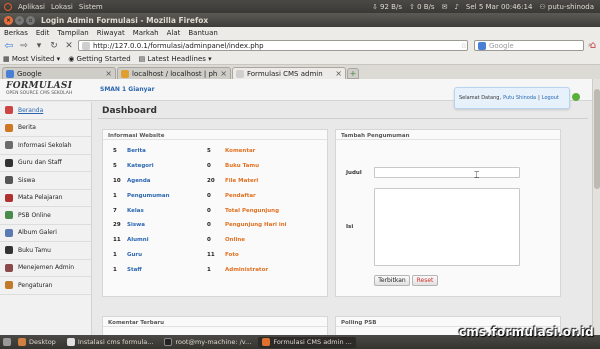  Describe the element at coordinates (45, 146) in the screenshot. I see `sidebar-item-informasi-sekolah: Informasi Sekolah` at that location.